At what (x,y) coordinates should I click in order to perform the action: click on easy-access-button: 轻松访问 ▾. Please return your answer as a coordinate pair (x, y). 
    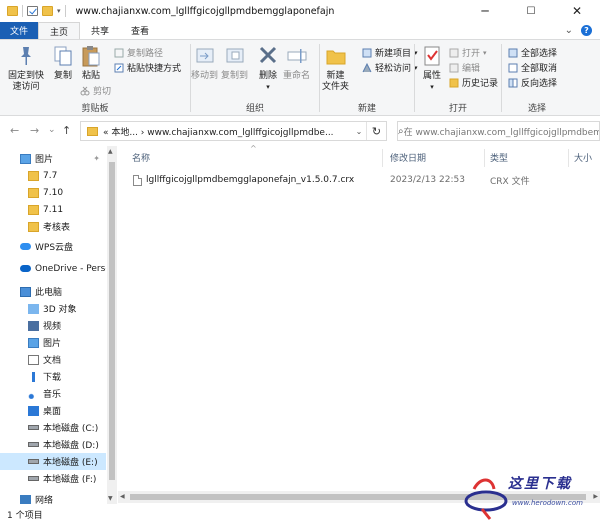
    Looking at the image, I should click on (390, 67).